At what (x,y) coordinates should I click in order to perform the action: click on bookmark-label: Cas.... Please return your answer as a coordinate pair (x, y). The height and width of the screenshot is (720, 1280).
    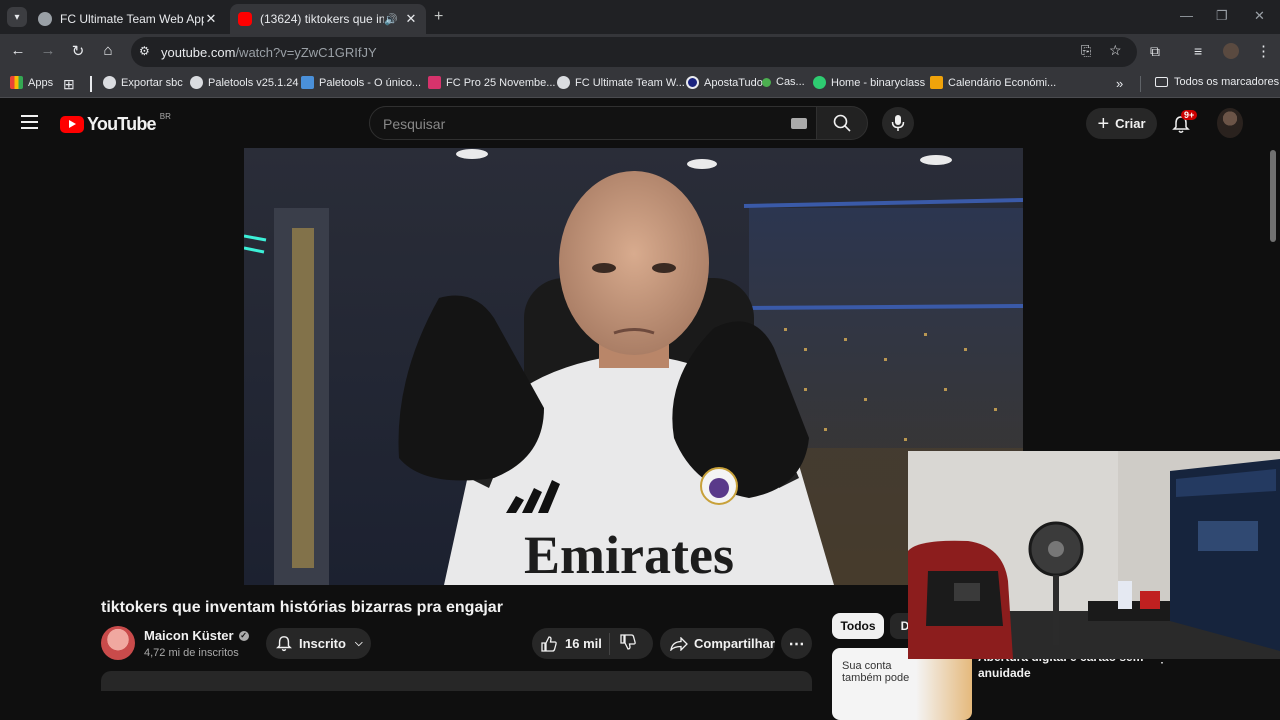
    Looking at the image, I should click on (790, 82).